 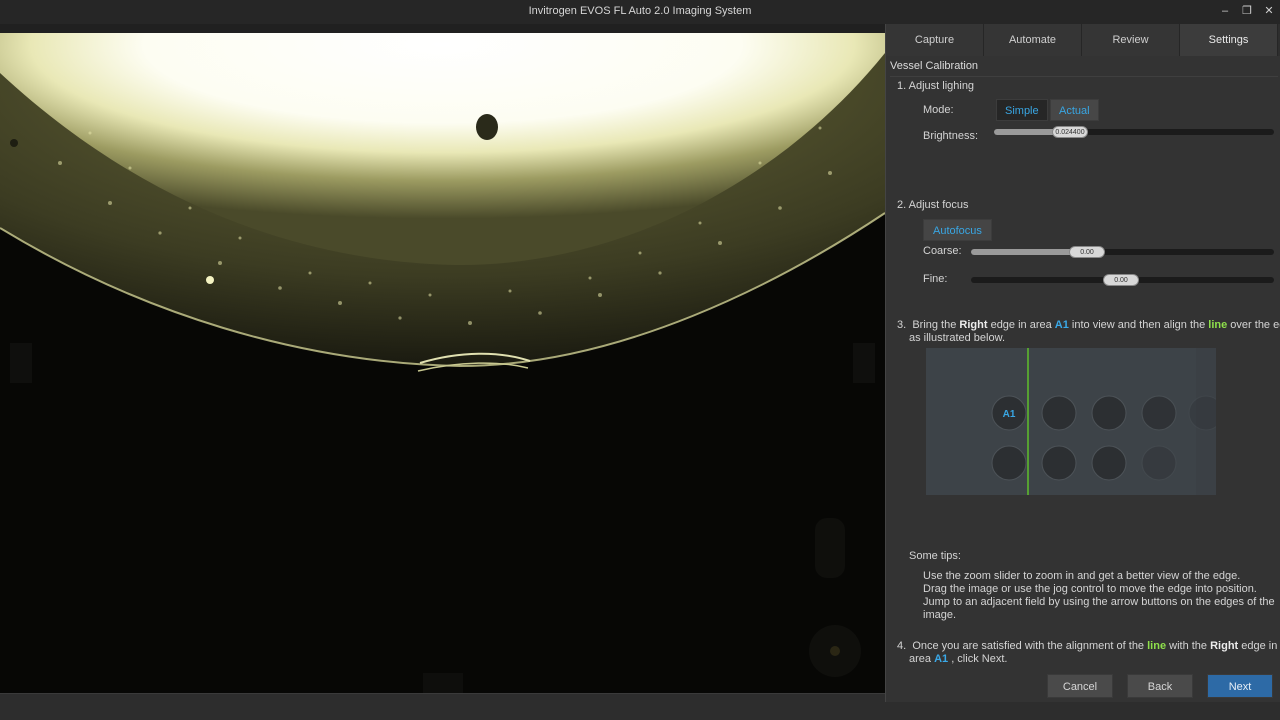 I want to click on tip-line-4: image., so click(x=940, y=615).